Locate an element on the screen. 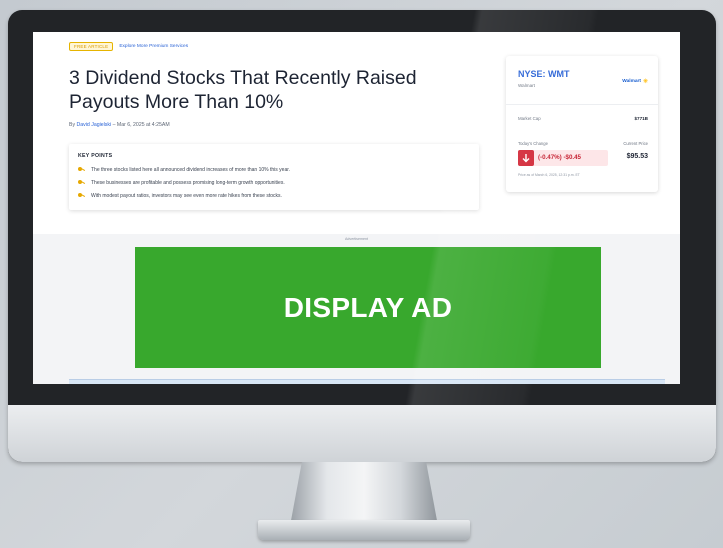 This screenshot has height=548, width=723. advertisement-label: Advertisement is located at coordinates (356, 239).